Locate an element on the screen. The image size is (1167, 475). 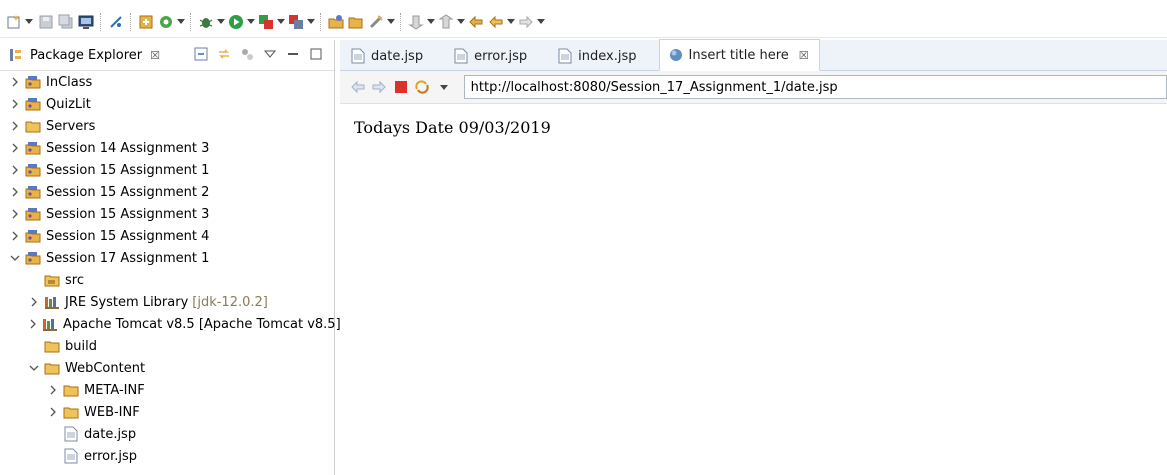
tree-item: Session 14 Assignment 3 is located at coordinates (167, 148).